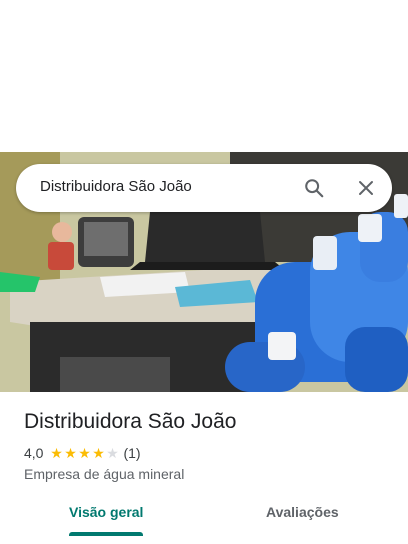 The height and width of the screenshot is (544, 408). Describe the element at coordinates (34, 453) in the screenshot. I see `rating-value: 4,0` at that location.